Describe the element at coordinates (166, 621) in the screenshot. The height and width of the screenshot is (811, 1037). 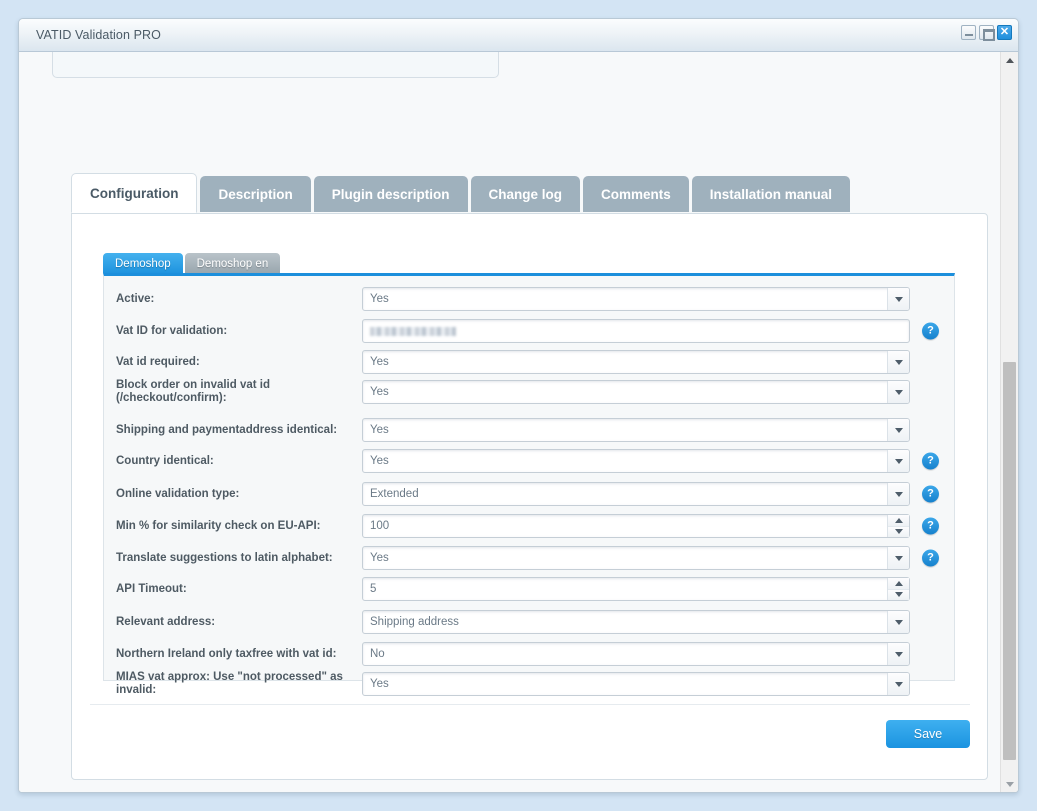
I see `field-label: Relevant address:` at that location.